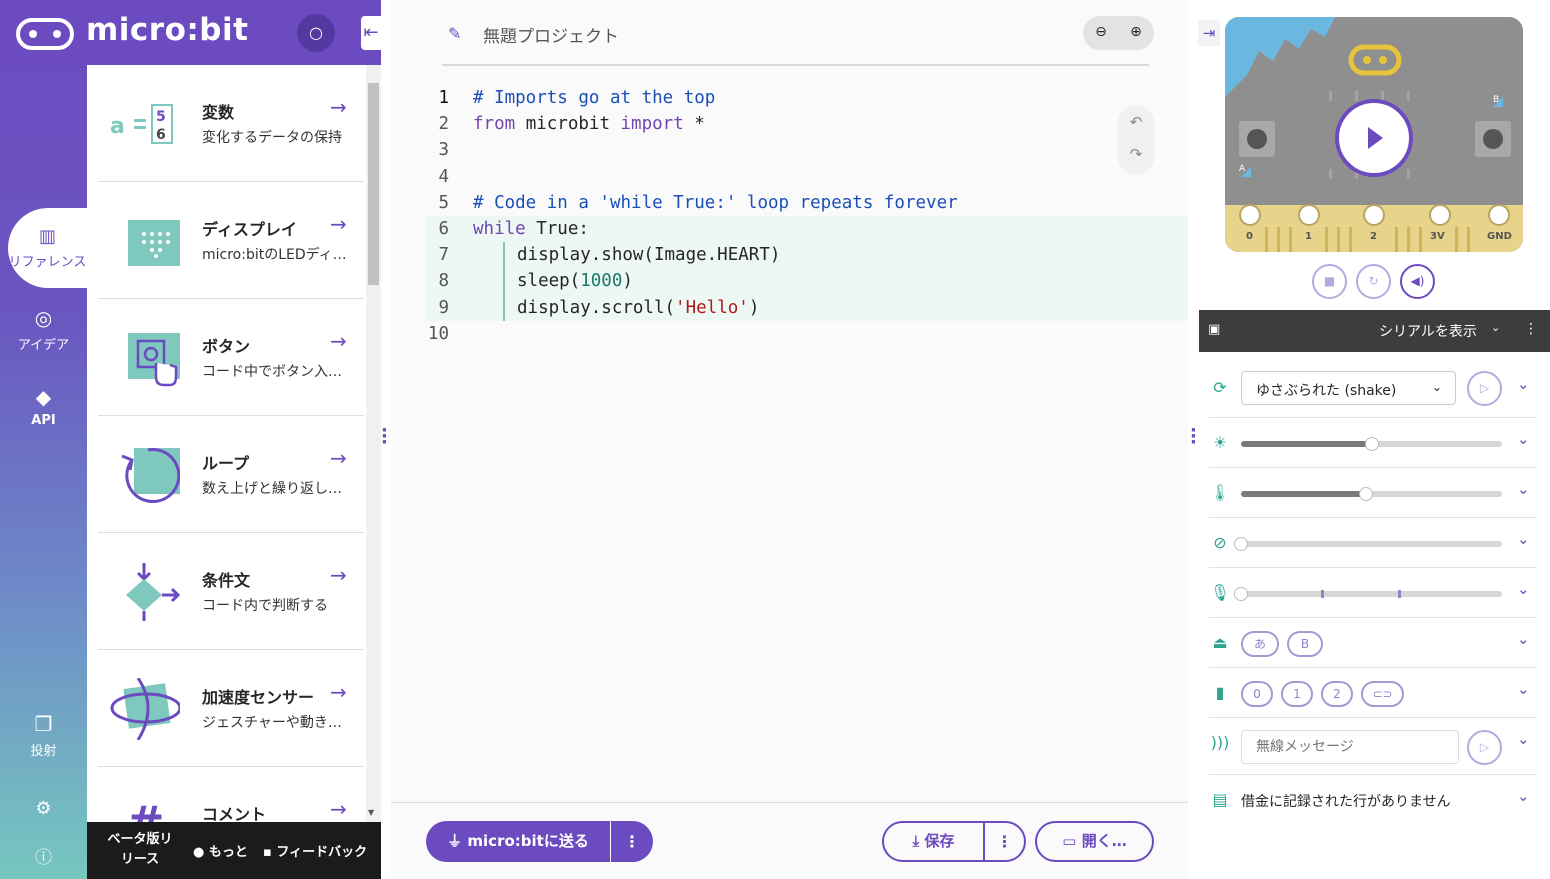 This screenshot has width=1550, height=879. What do you see at coordinates (384, 437) in the screenshot?
I see `sidebar-resize-handle: · · ·` at bounding box center [384, 437].